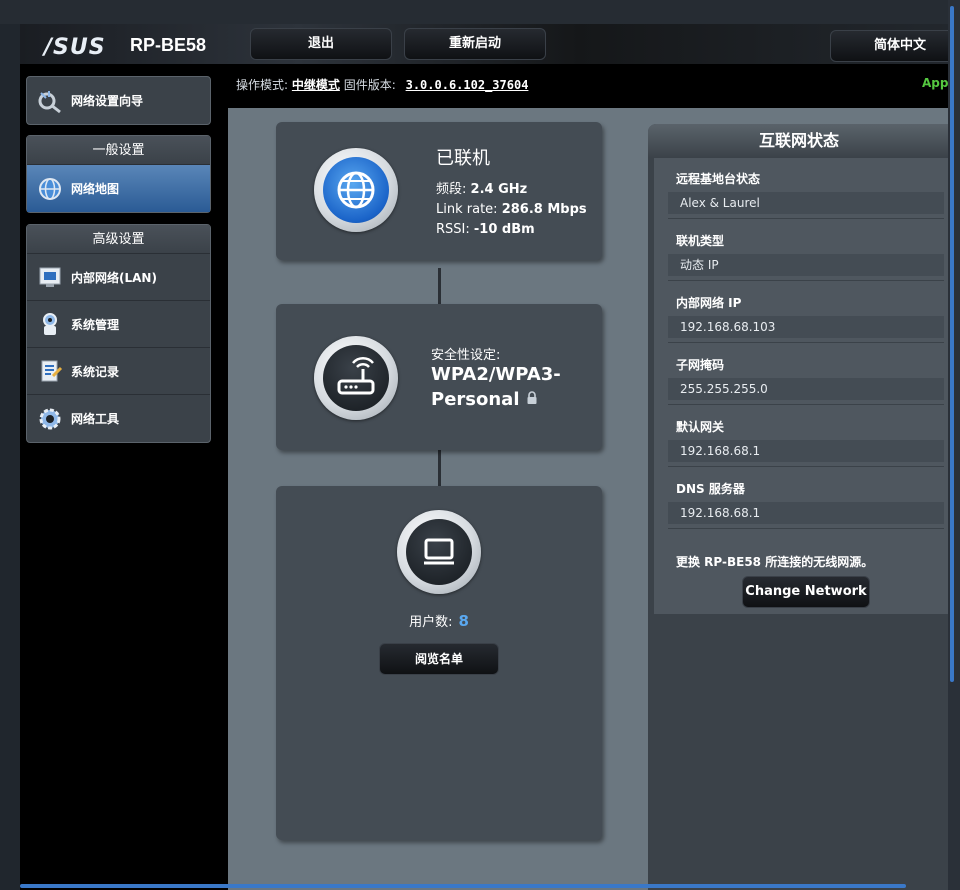 The image size is (960, 890). Describe the element at coordinates (50, 324) in the screenshot. I see `system-admin-icon` at that location.